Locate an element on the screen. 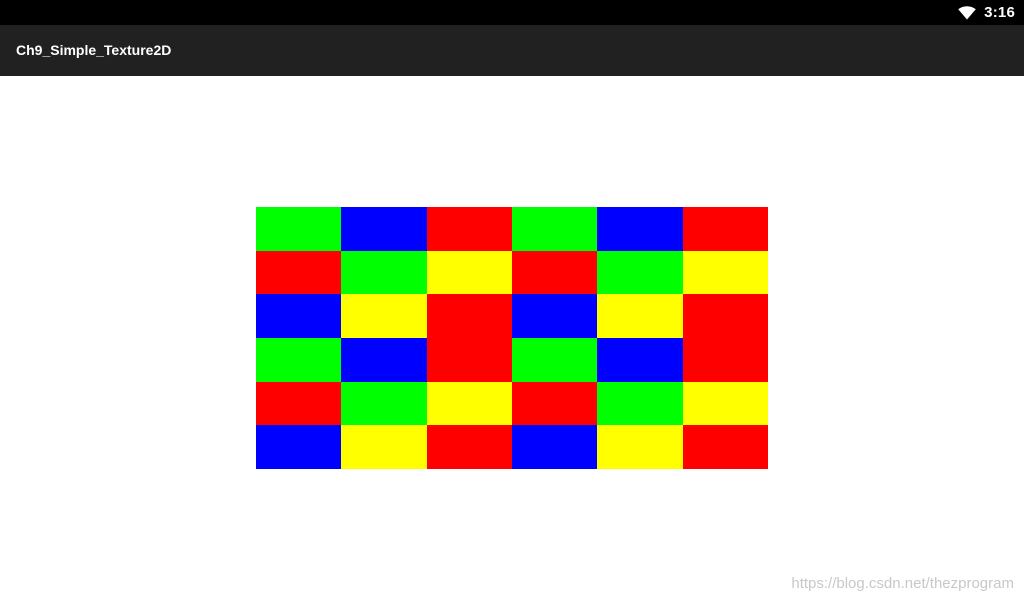 The width and height of the screenshot is (1024, 600). status-icons: 3:16 is located at coordinates (986, 12).